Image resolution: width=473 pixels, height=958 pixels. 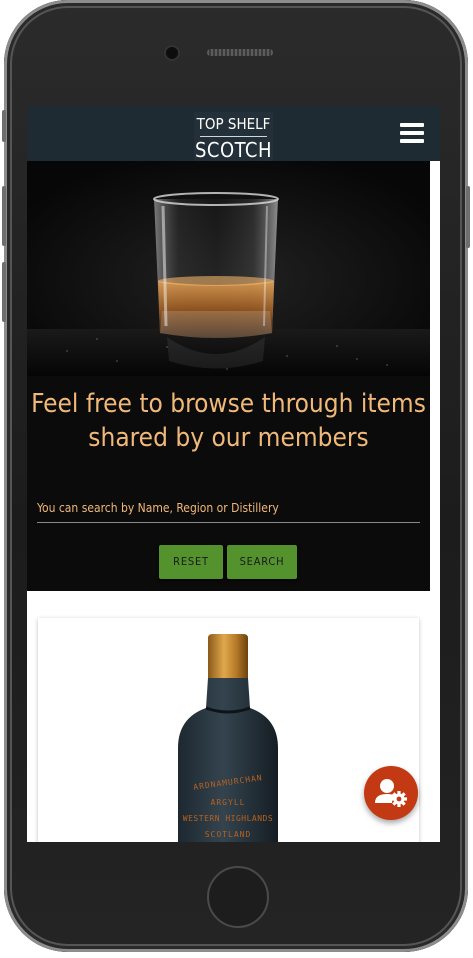 What do you see at coordinates (228, 508) in the screenshot?
I see `search-input` at bounding box center [228, 508].